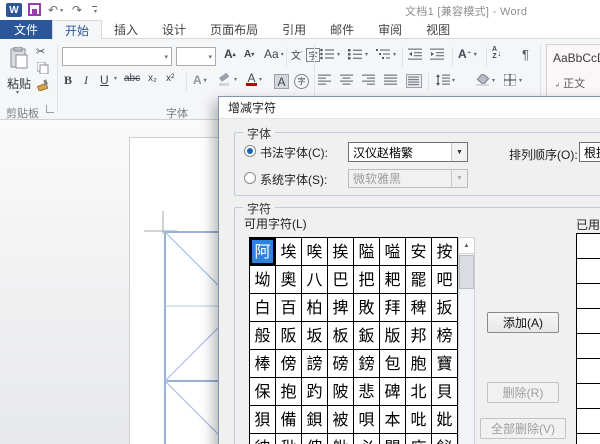  Describe the element at coordinates (263, 392) in the screenshot. I see `char-cell: 保` at that location.